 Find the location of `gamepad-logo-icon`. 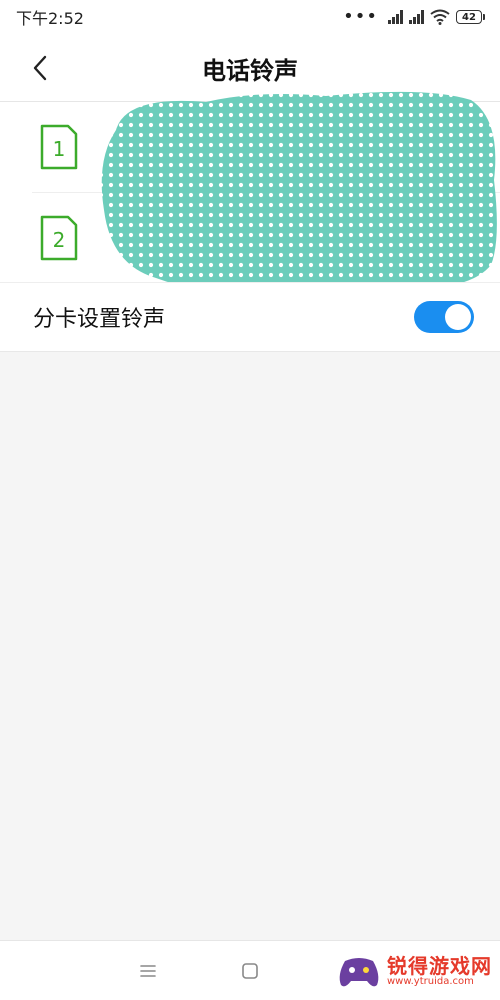

gamepad-logo-icon is located at coordinates (359, 972).